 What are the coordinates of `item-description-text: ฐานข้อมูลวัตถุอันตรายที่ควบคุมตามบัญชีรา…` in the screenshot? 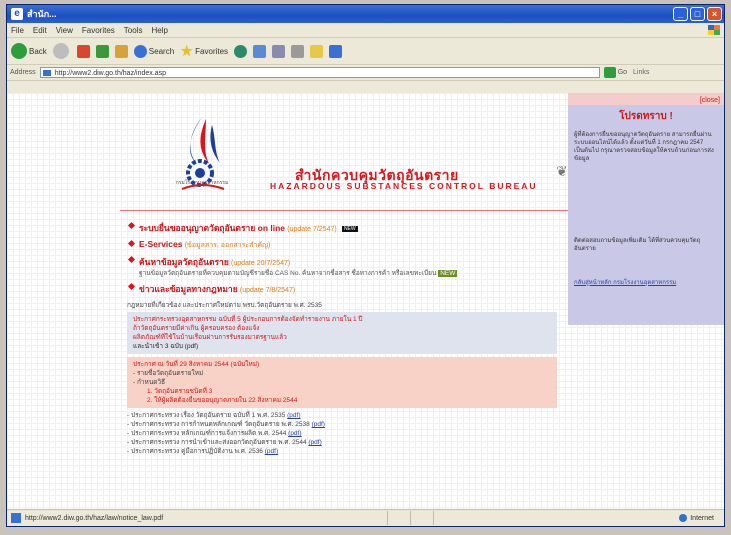 It's located at (288, 273).